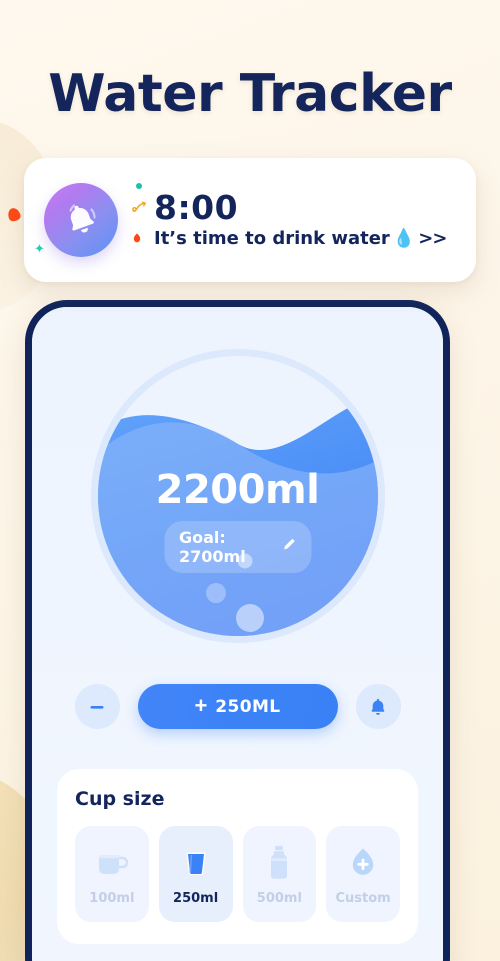 The image size is (500, 961). Describe the element at coordinates (272, 238) in the screenshot. I see `notification-message-text: It’s time to drink water` at that location.